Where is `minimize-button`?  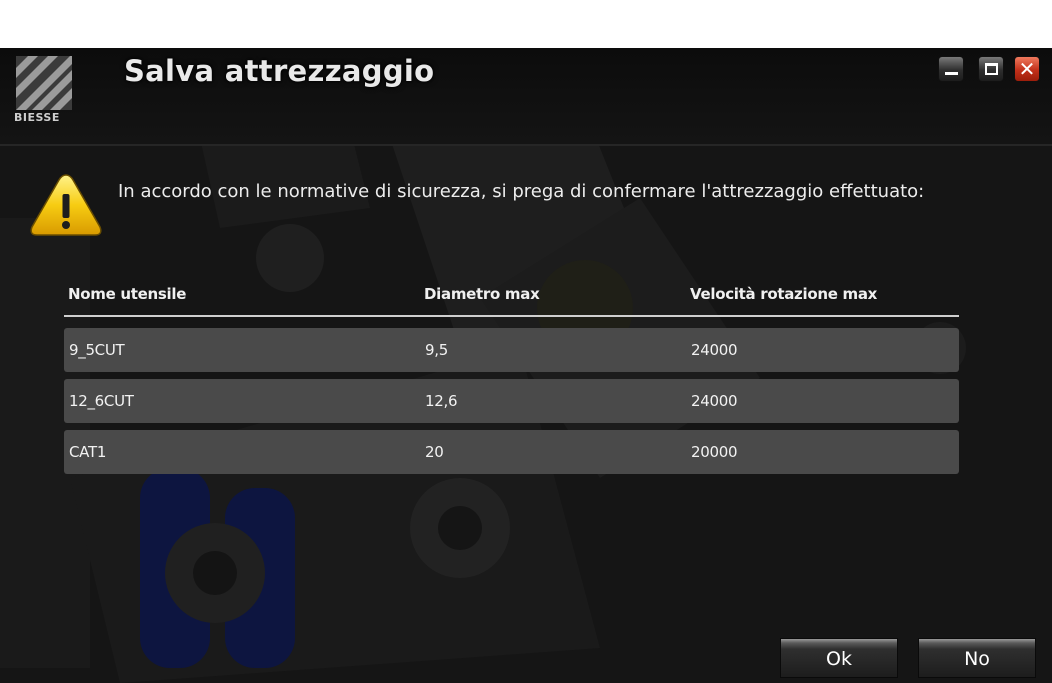
minimize-button is located at coordinates (951, 69).